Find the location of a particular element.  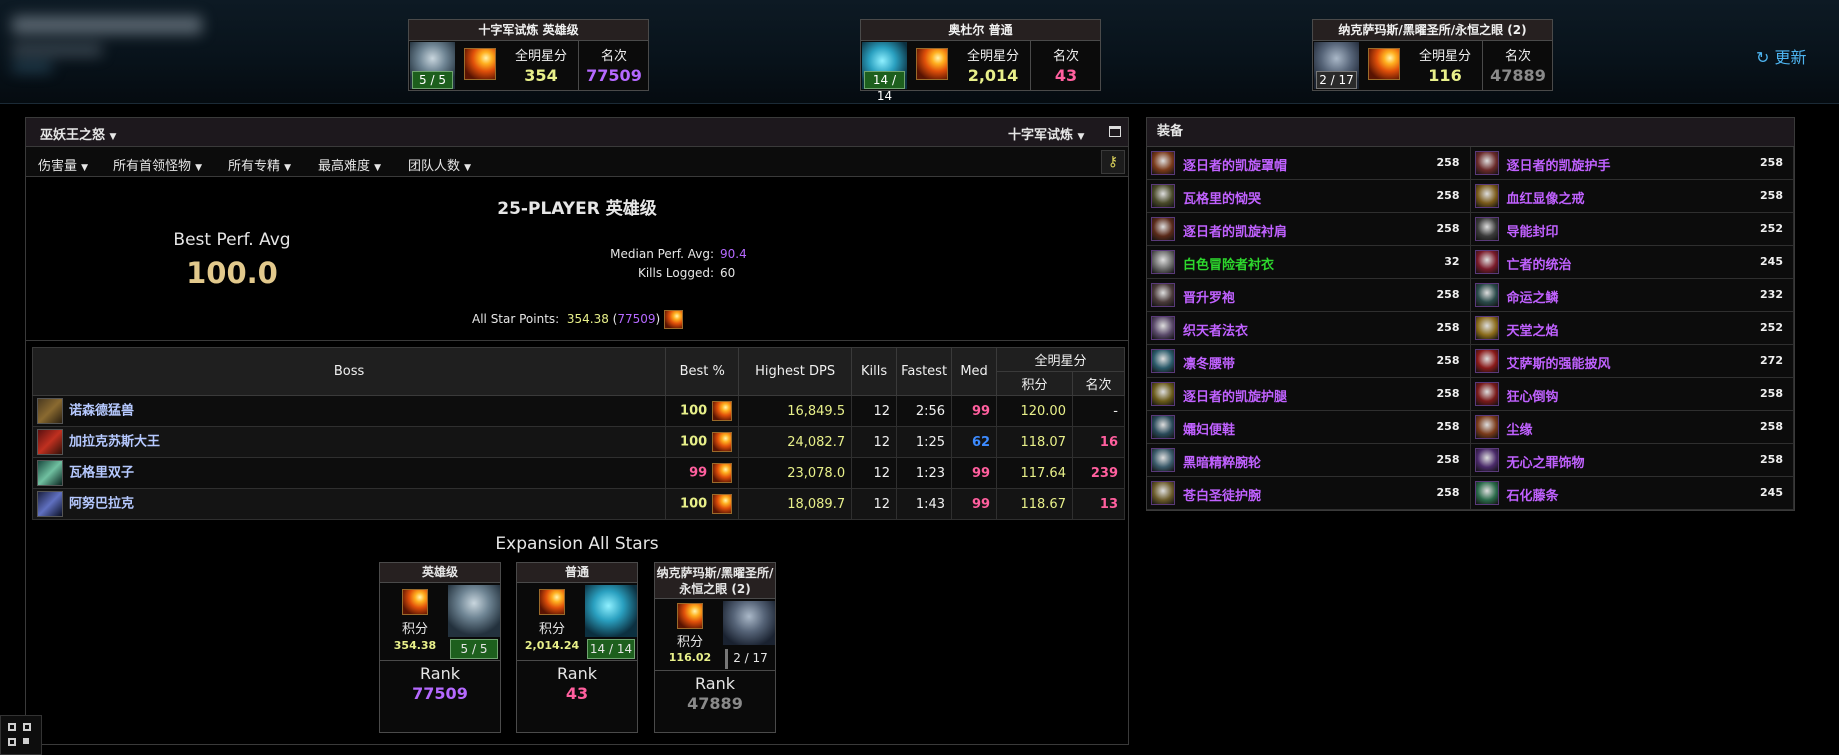

gear-item: 尘缘 258 is located at coordinates (1632, 427).